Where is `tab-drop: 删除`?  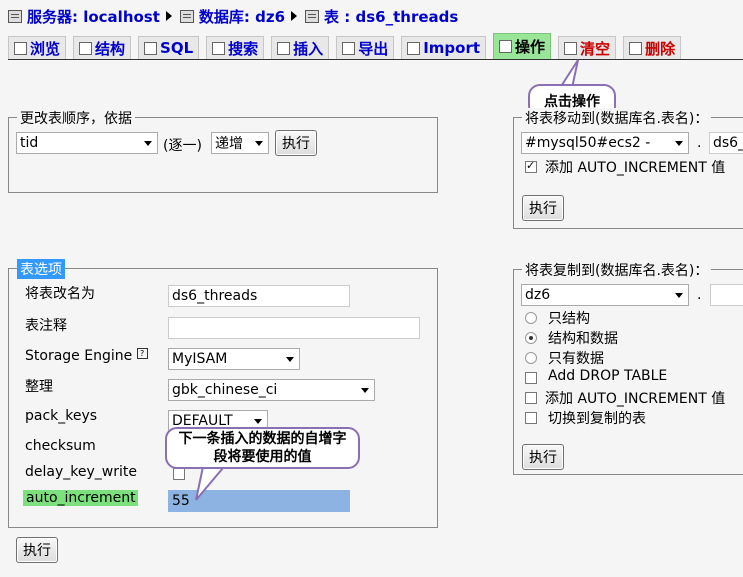
tab-drop: 删除 is located at coordinates (652, 47).